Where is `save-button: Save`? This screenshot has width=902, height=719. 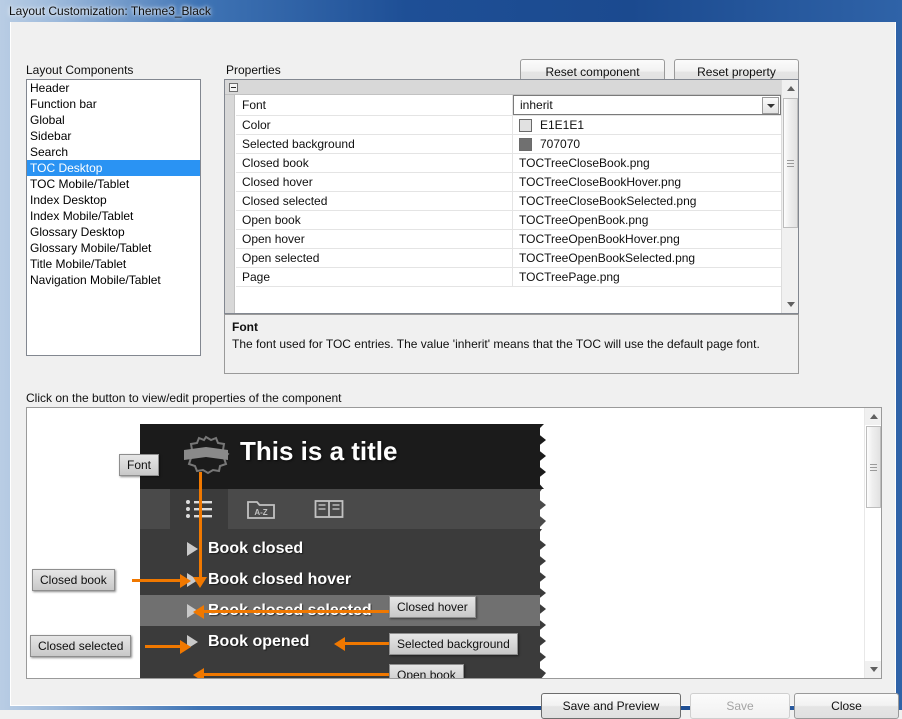 save-button: Save is located at coordinates (740, 706).